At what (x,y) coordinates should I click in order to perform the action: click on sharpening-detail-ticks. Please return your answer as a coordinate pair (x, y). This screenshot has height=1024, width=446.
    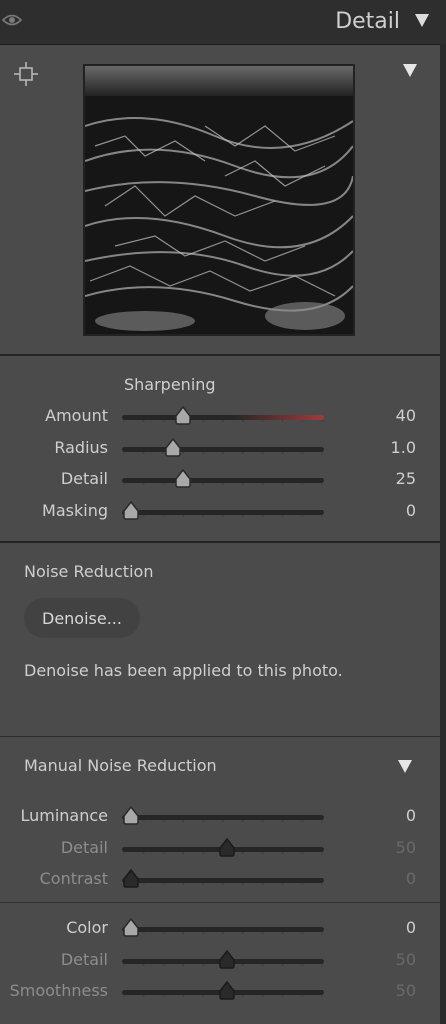
    Looking at the image, I should click on (223, 477).